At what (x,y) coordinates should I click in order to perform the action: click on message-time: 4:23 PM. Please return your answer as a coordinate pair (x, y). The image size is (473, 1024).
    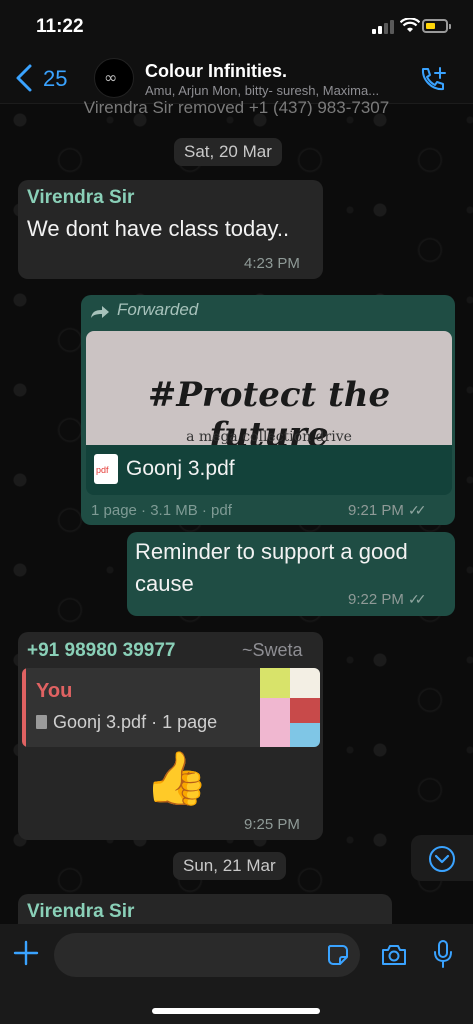
    Looking at the image, I should click on (272, 263).